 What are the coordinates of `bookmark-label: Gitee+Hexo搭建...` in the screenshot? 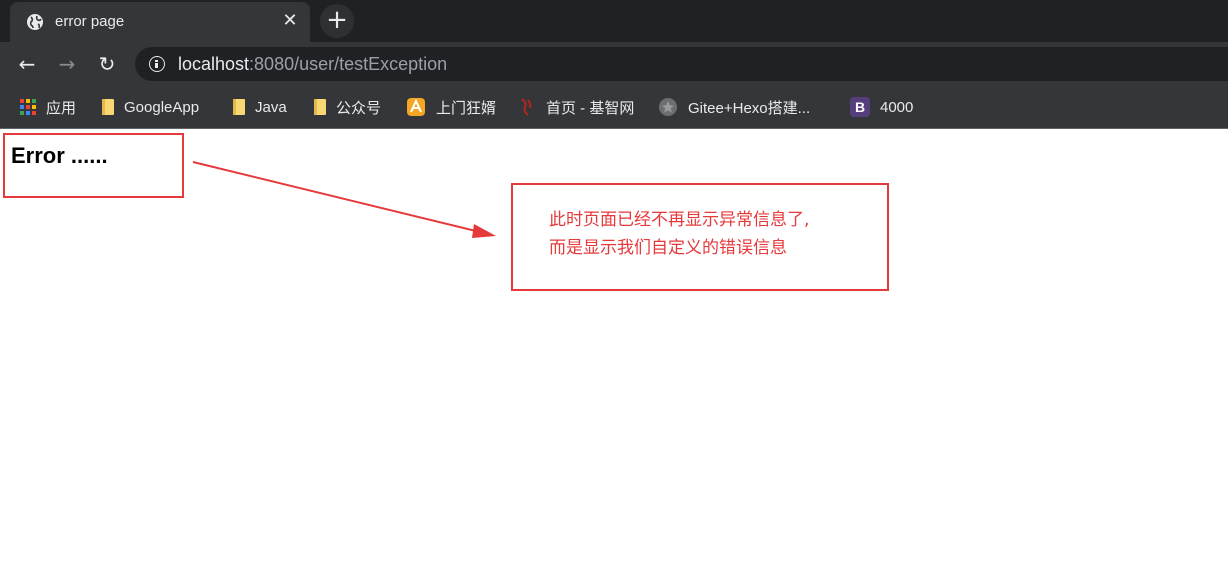 It's located at (749, 108).